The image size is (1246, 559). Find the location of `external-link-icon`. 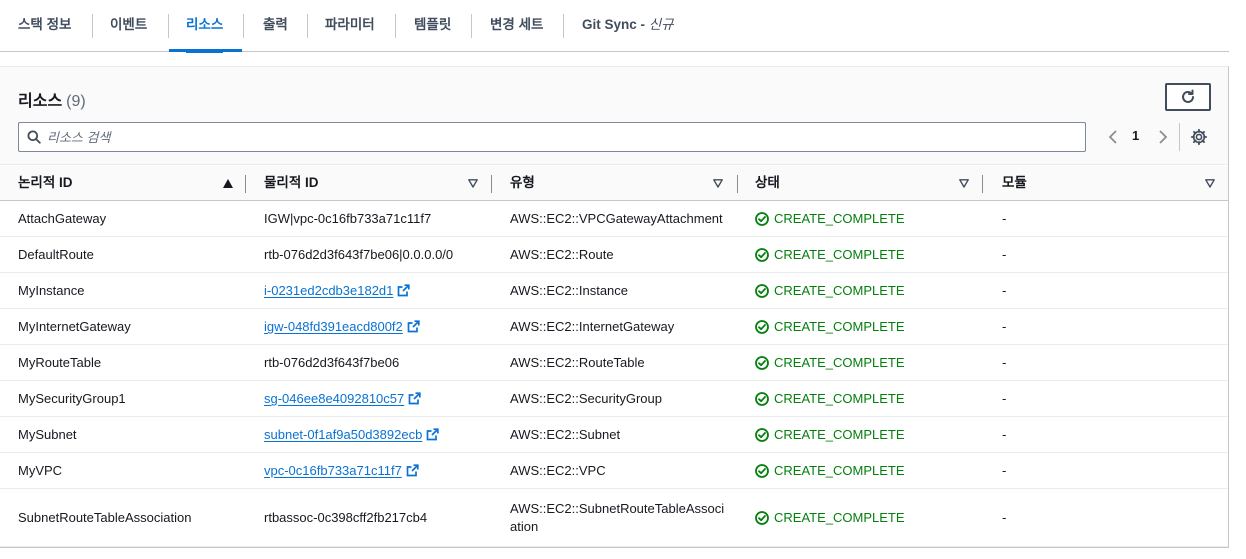

external-link-icon is located at coordinates (404, 290).